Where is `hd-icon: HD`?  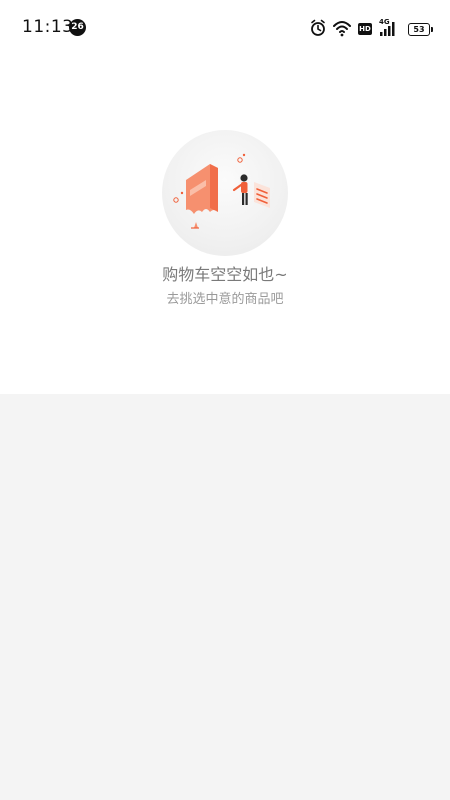
hd-icon: HD is located at coordinates (365, 29).